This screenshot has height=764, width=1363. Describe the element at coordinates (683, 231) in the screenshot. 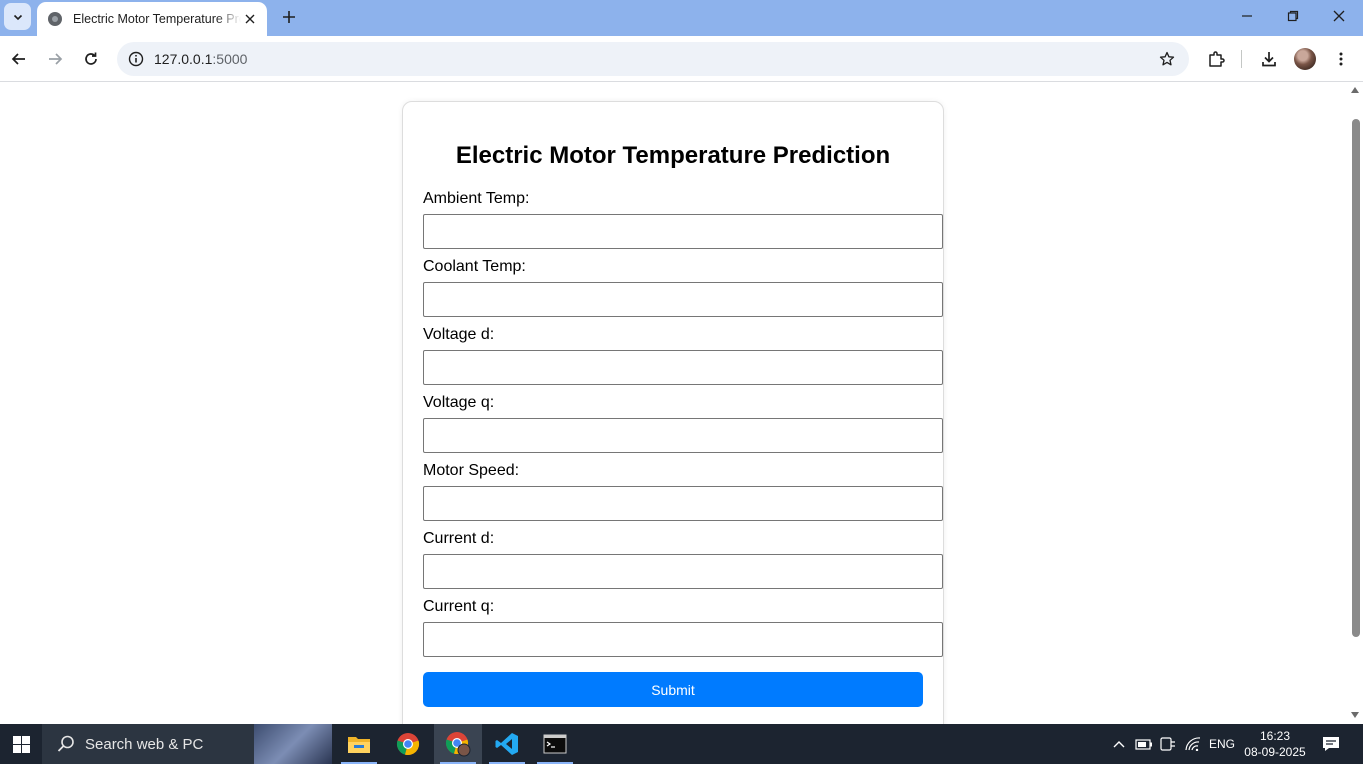

I see `ambient-temp-input` at that location.